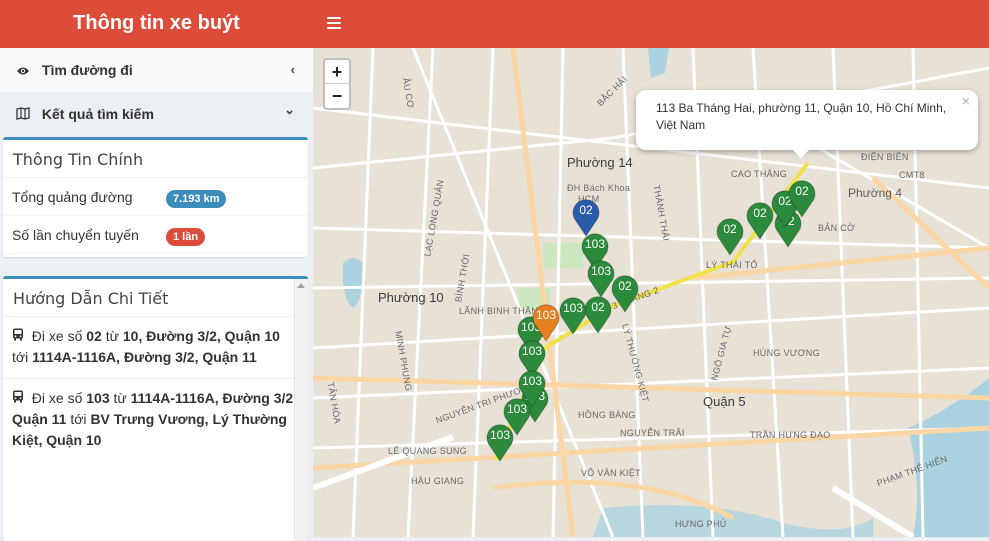  What do you see at coordinates (732, 265) in the screenshot?
I see `map-label: LÝ THÁI TỔ` at bounding box center [732, 265].